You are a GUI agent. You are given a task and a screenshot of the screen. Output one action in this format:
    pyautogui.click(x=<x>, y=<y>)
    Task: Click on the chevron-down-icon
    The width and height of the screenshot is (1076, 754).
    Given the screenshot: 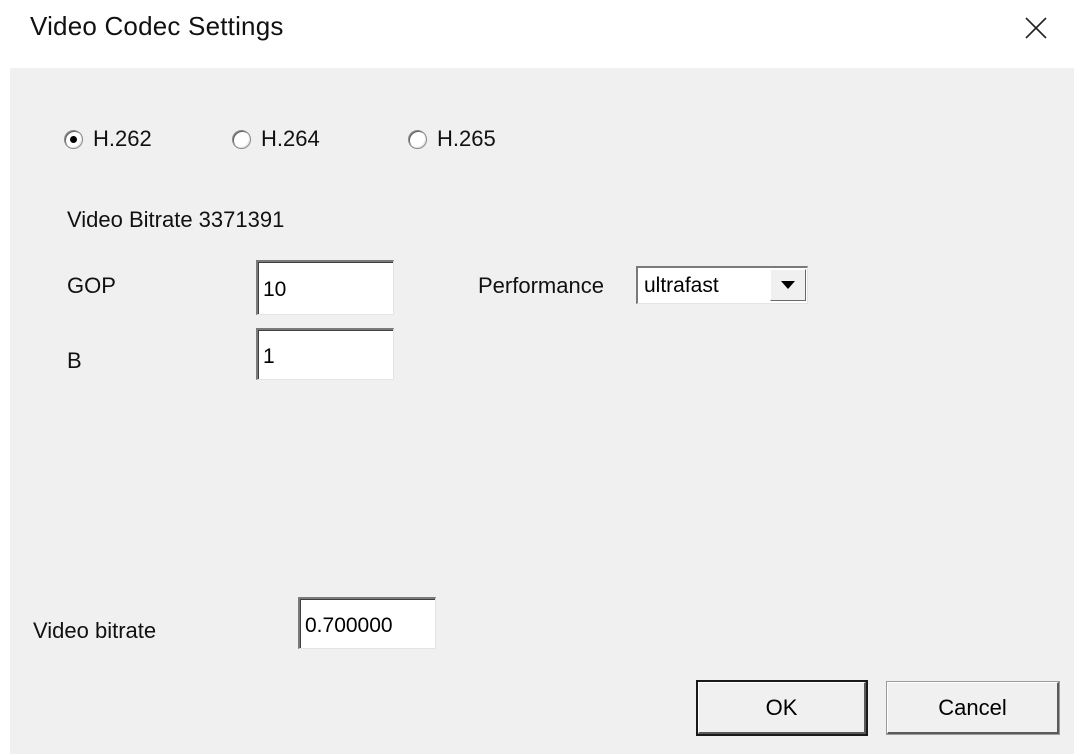 What is the action you would take?
    pyautogui.click(x=788, y=284)
    